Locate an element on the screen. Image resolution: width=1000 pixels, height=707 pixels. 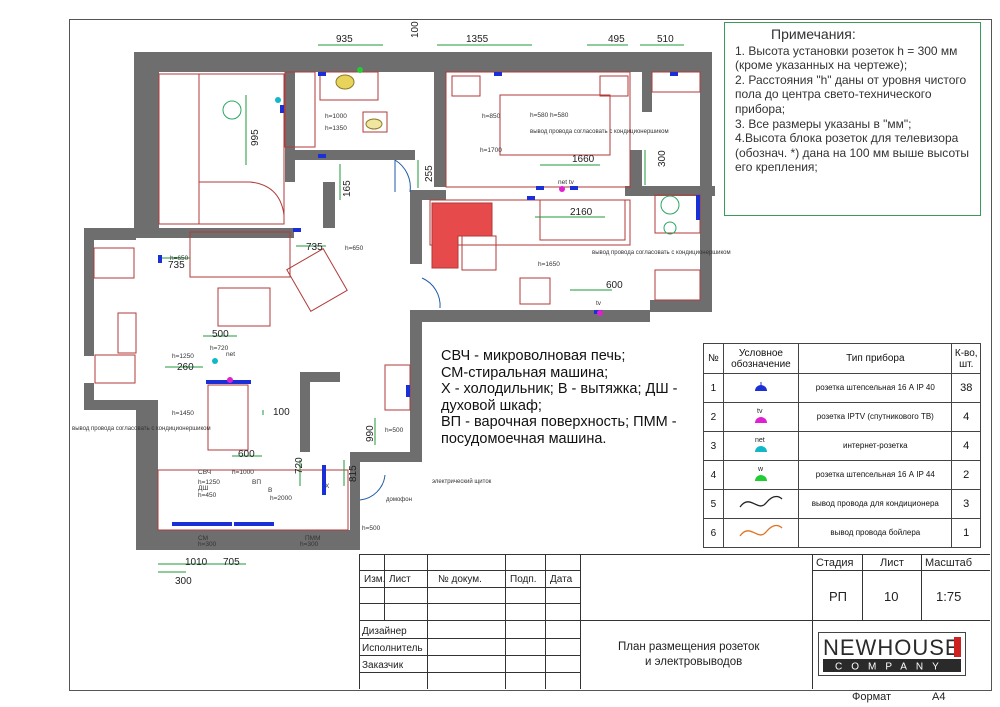
doors is located at coordinates (400, 330).